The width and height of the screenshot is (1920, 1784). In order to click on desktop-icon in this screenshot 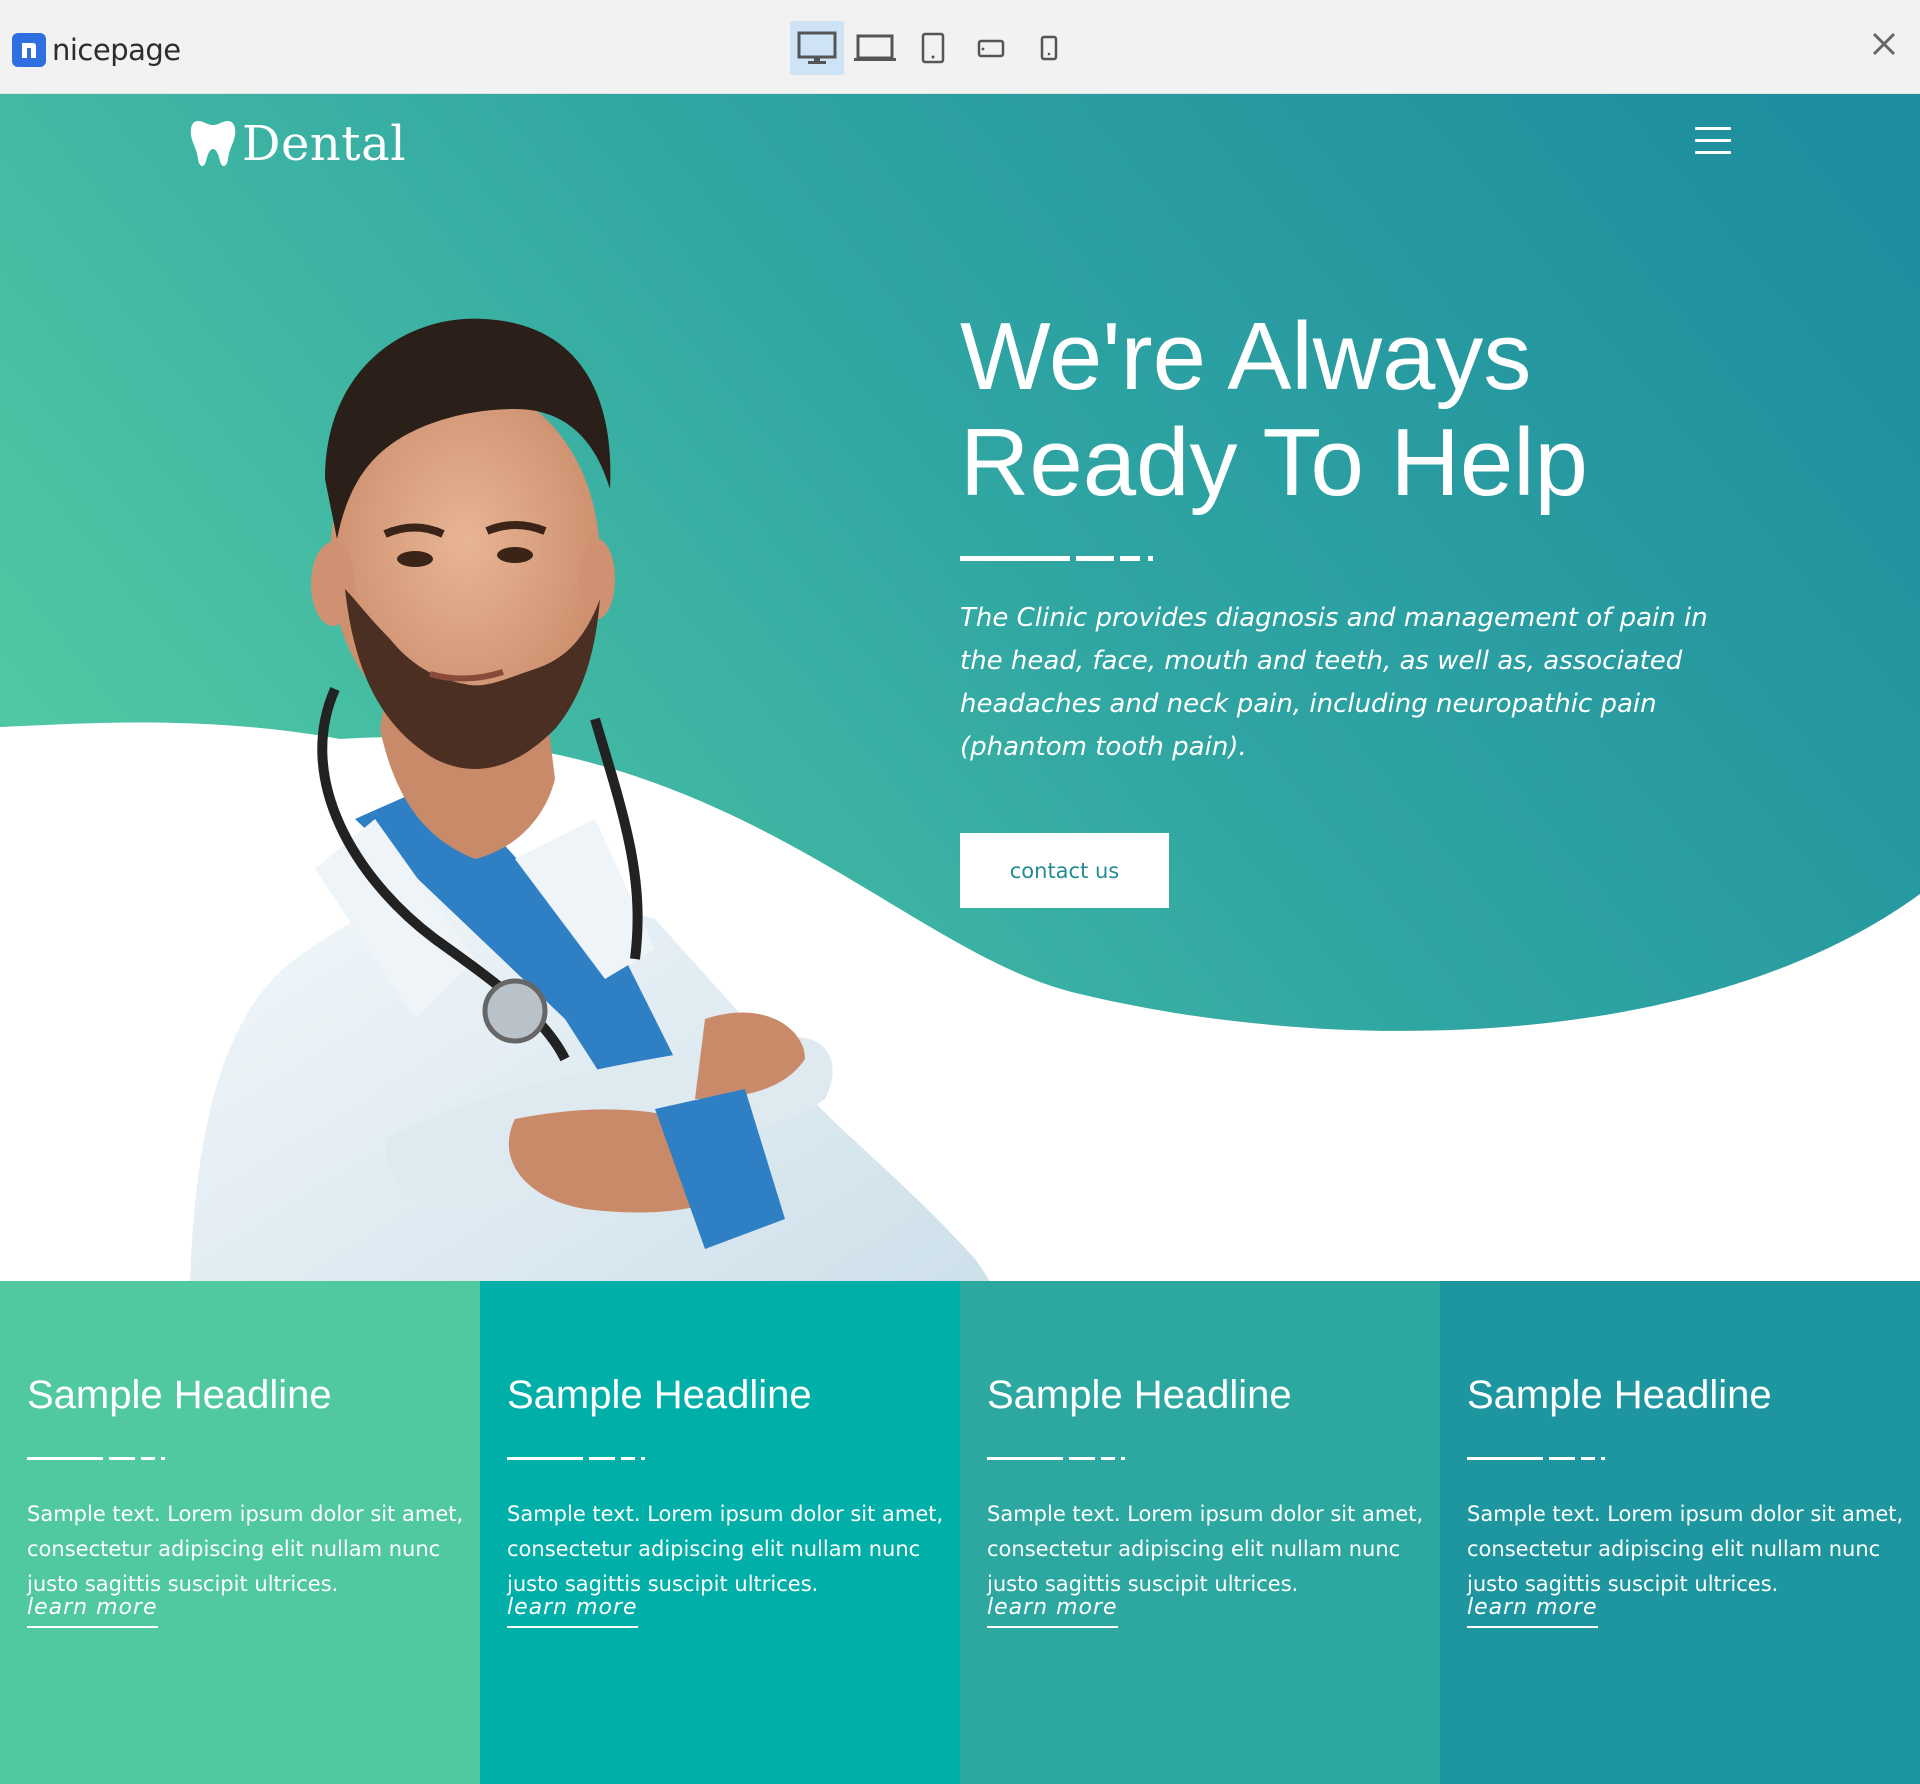, I will do `click(817, 47)`.